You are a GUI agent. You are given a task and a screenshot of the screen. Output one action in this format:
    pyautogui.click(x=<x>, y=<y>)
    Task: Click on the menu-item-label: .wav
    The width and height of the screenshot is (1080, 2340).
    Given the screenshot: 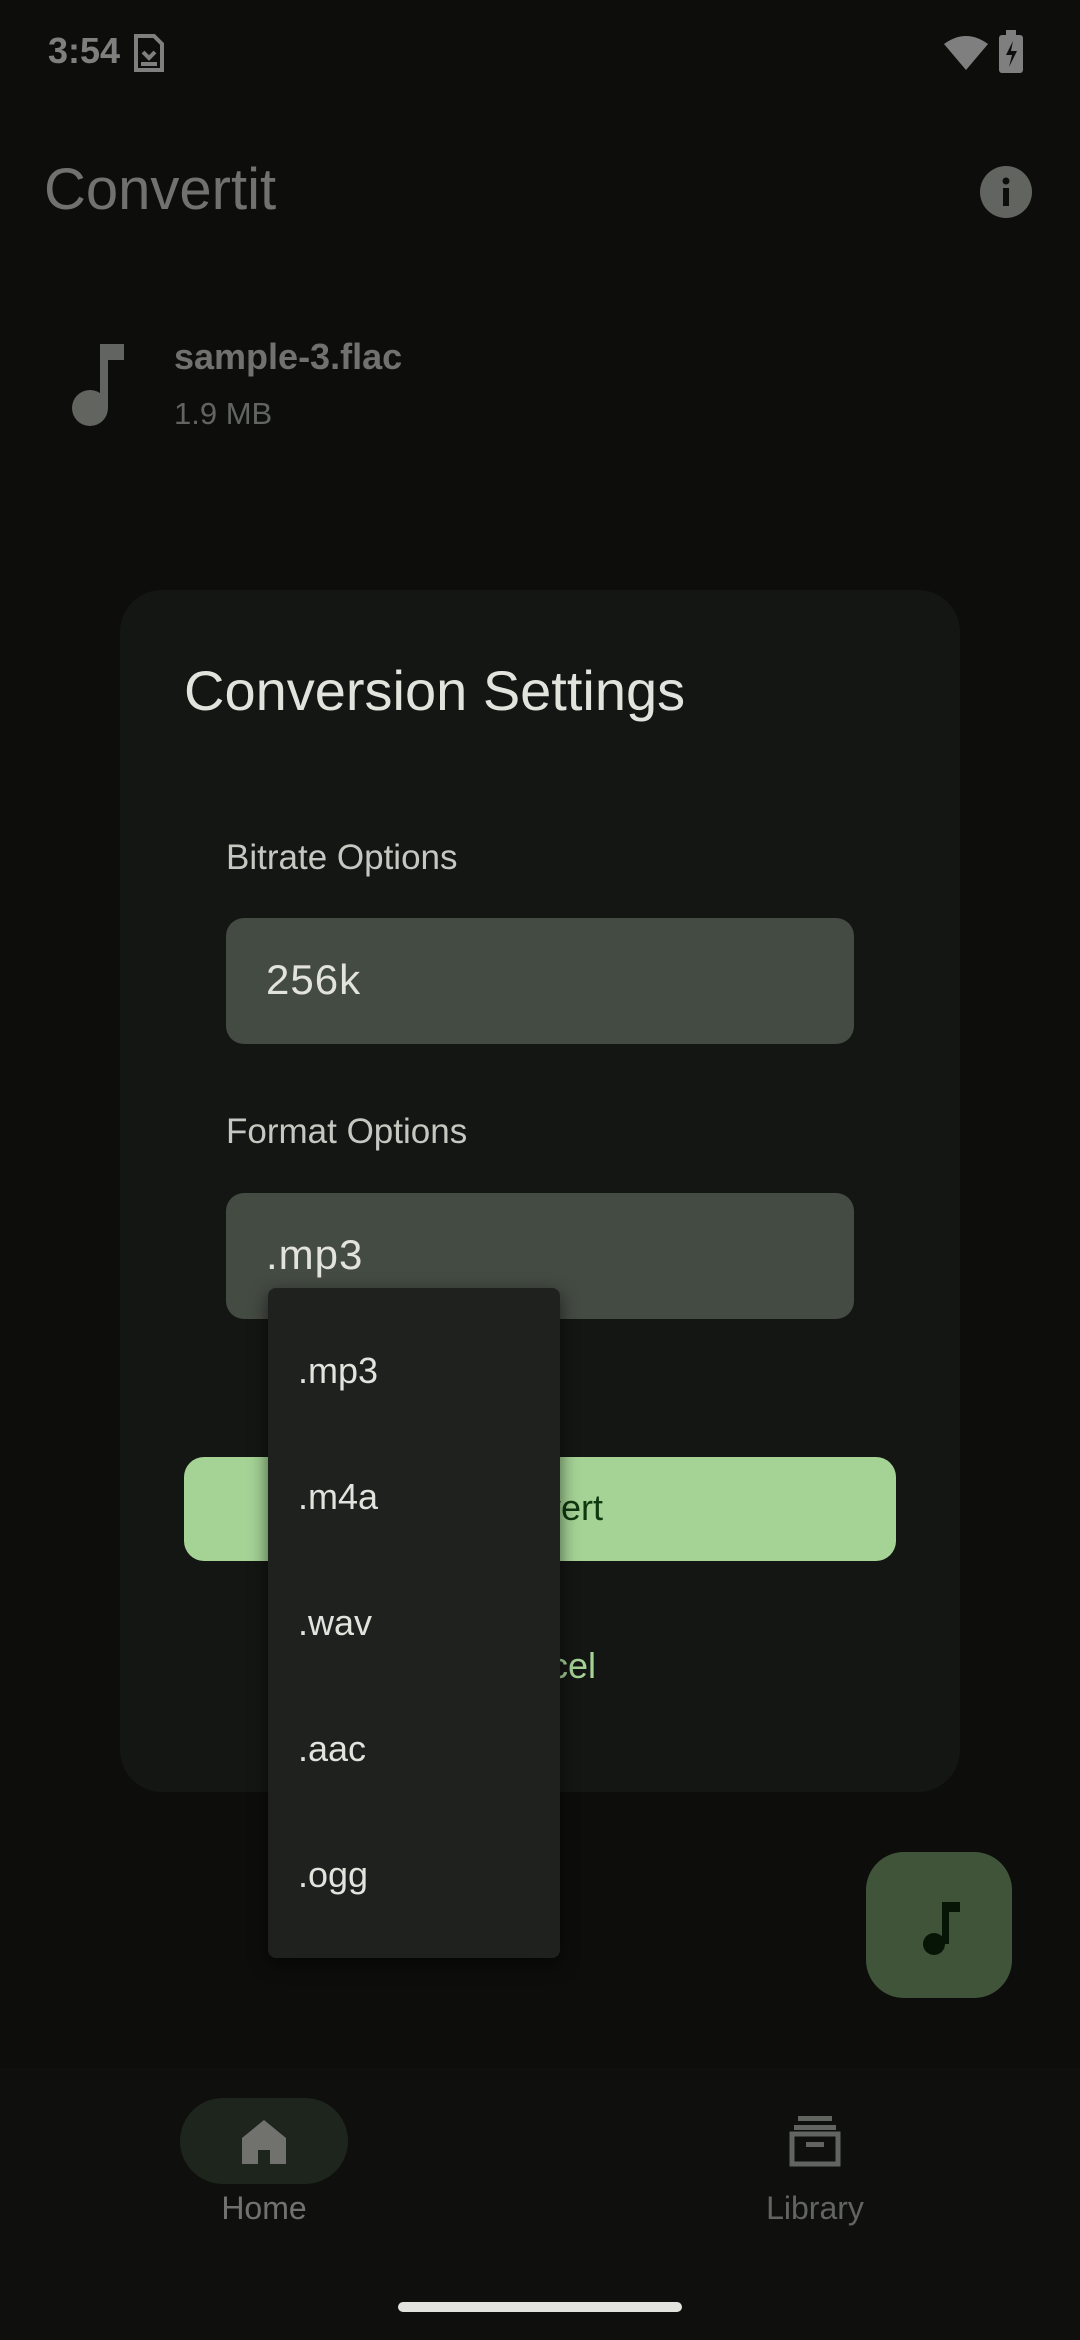 What is the action you would take?
    pyautogui.click(x=335, y=1622)
    